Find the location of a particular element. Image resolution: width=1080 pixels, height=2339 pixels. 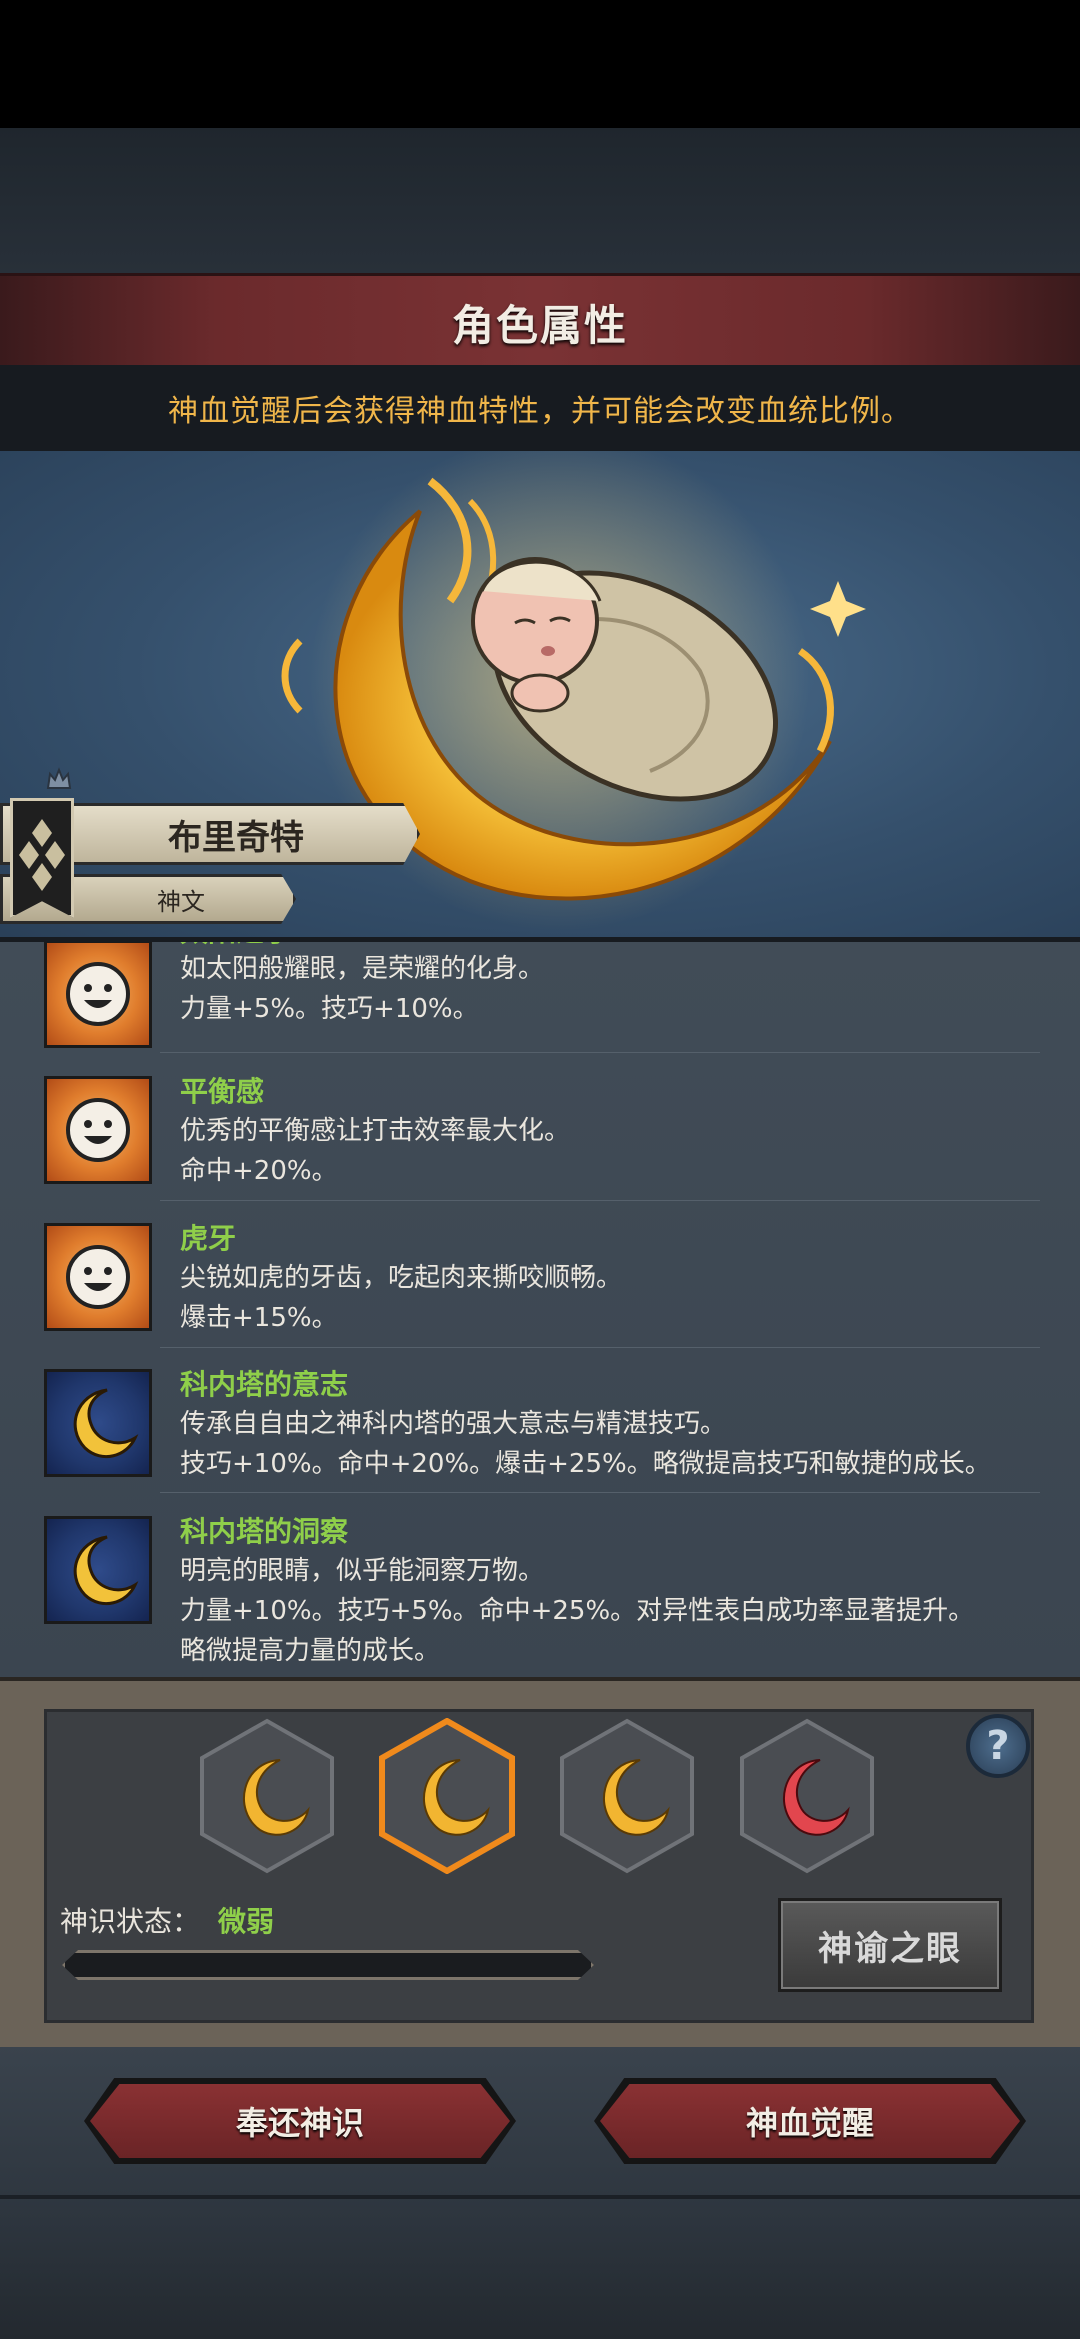

notice-bar: 神血觉醒后会获得神血特性，并可能会改变血统比例。 is located at coordinates (540, 408).